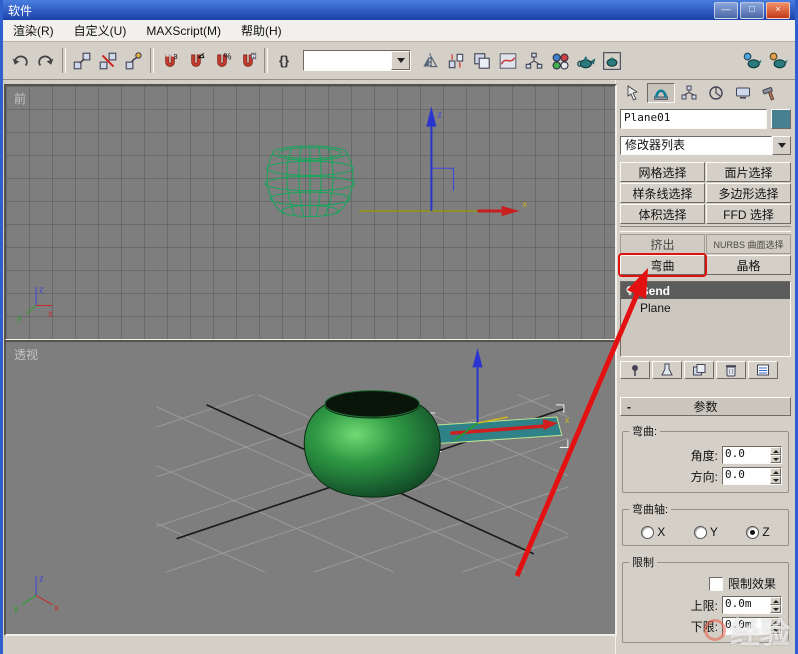 The height and width of the screenshot is (654, 798). I want to click on named-selection-value, so click(347, 60).